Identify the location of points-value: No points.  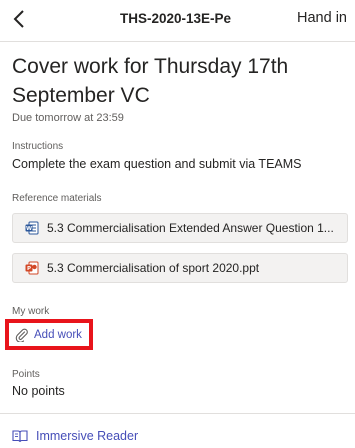
(38, 391).